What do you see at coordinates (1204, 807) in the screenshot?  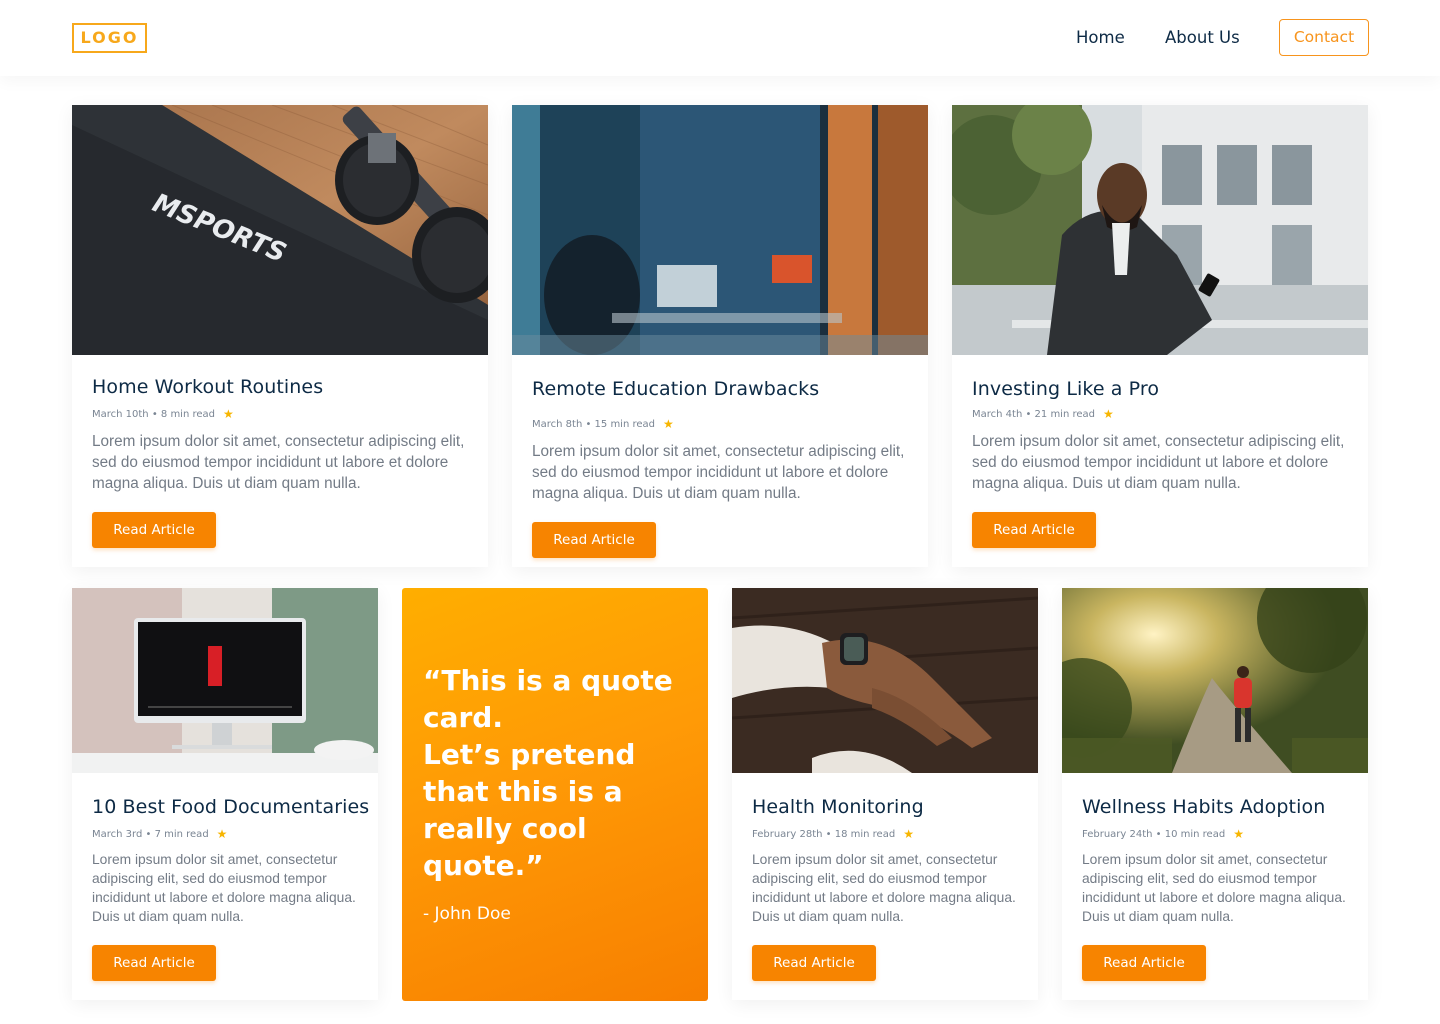 I see `article-title: Wellness Habits Adoption` at bounding box center [1204, 807].